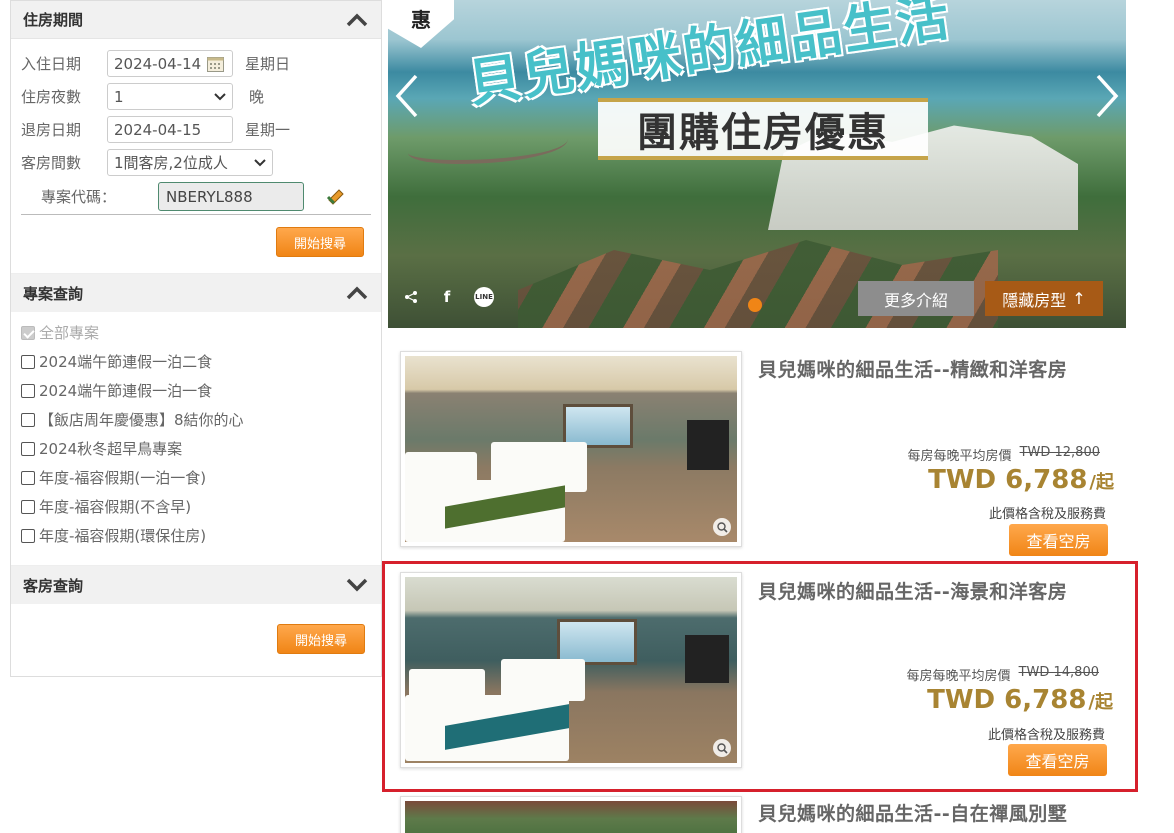  What do you see at coordinates (123, 536) in the screenshot?
I see `plan-option-label: 年度-福容假期(環保住房)` at bounding box center [123, 536].